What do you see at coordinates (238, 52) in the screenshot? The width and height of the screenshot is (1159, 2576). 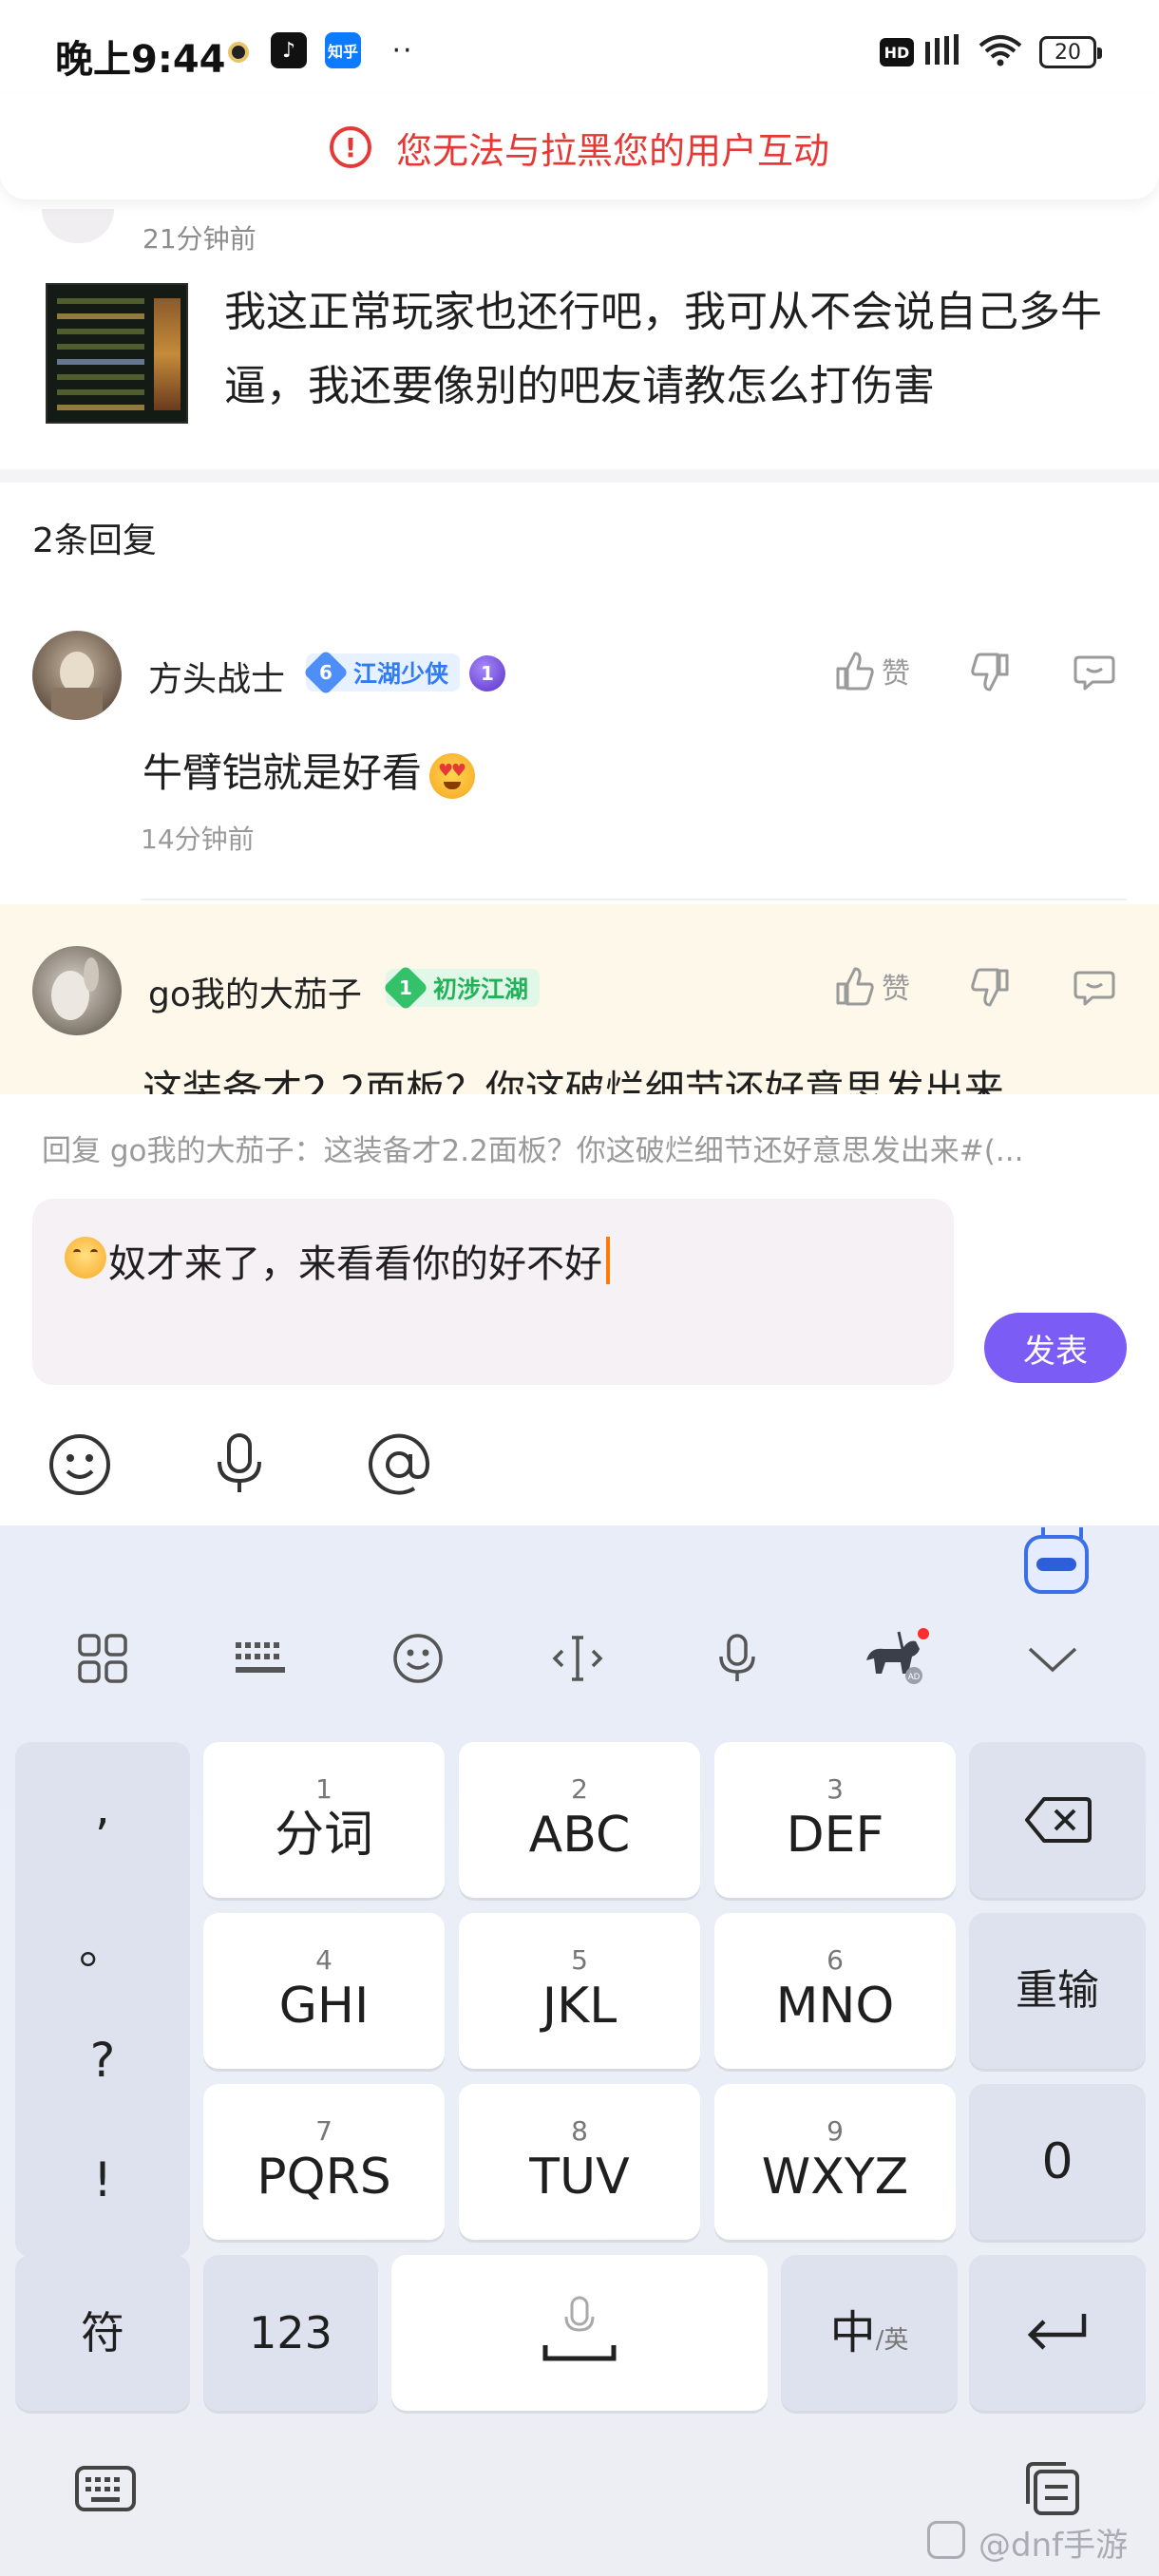 I see `app-notification-icon` at bounding box center [238, 52].